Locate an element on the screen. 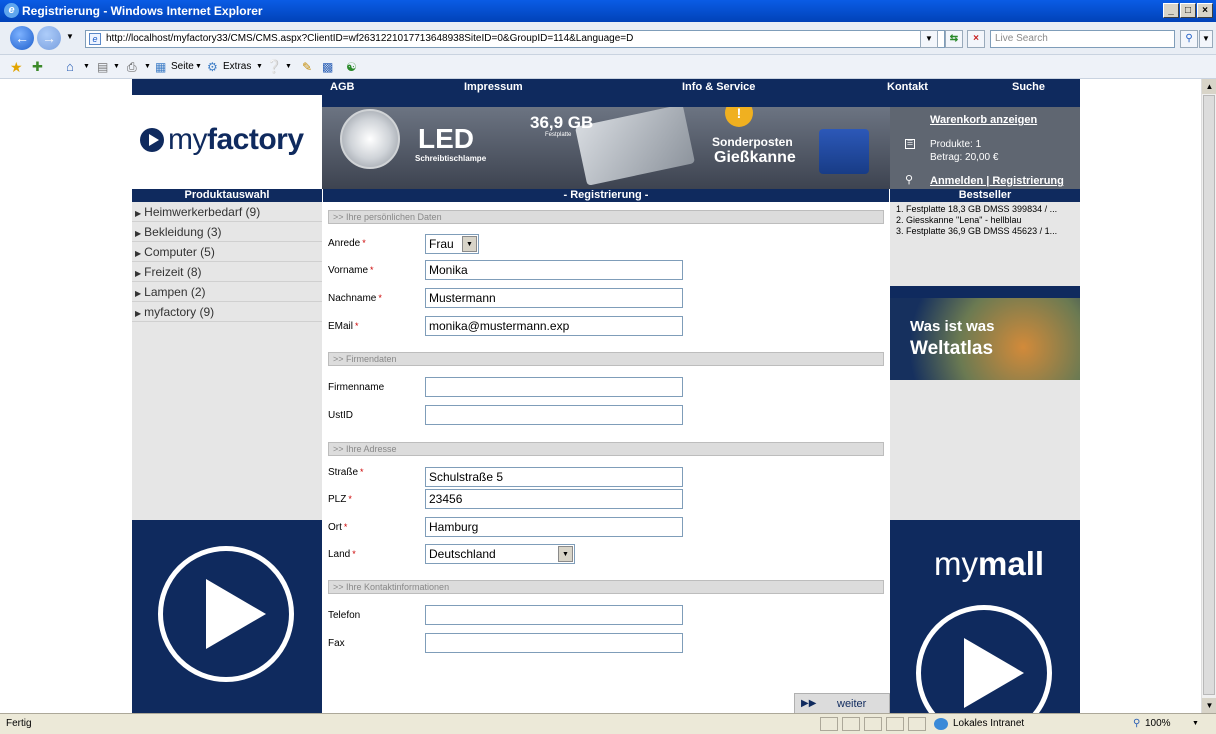 The height and width of the screenshot is (734, 1216). print-icon: ⎙ is located at coordinates (132, 67).